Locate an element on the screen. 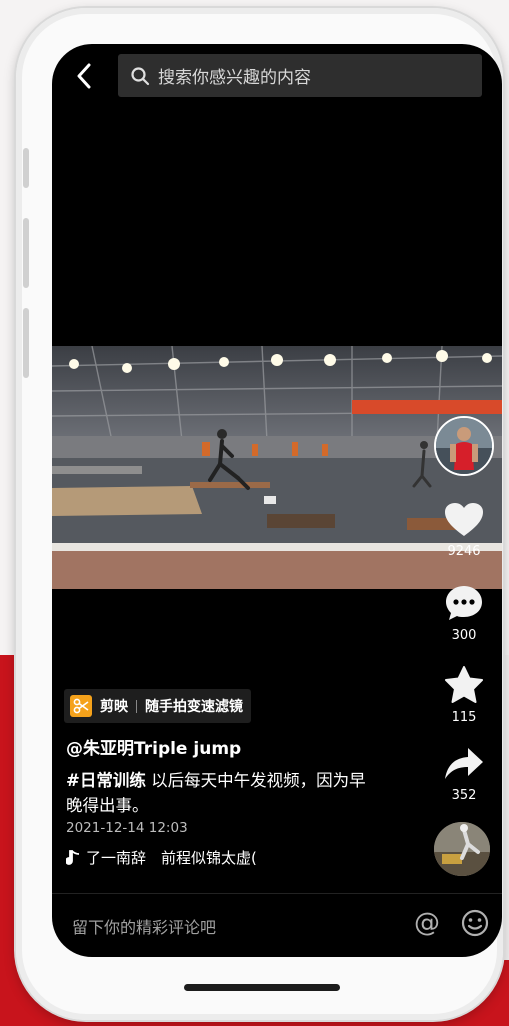 The height and width of the screenshot is (1026, 509). search-bar: 搜索你感兴趣的内容 is located at coordinates (300, 75).